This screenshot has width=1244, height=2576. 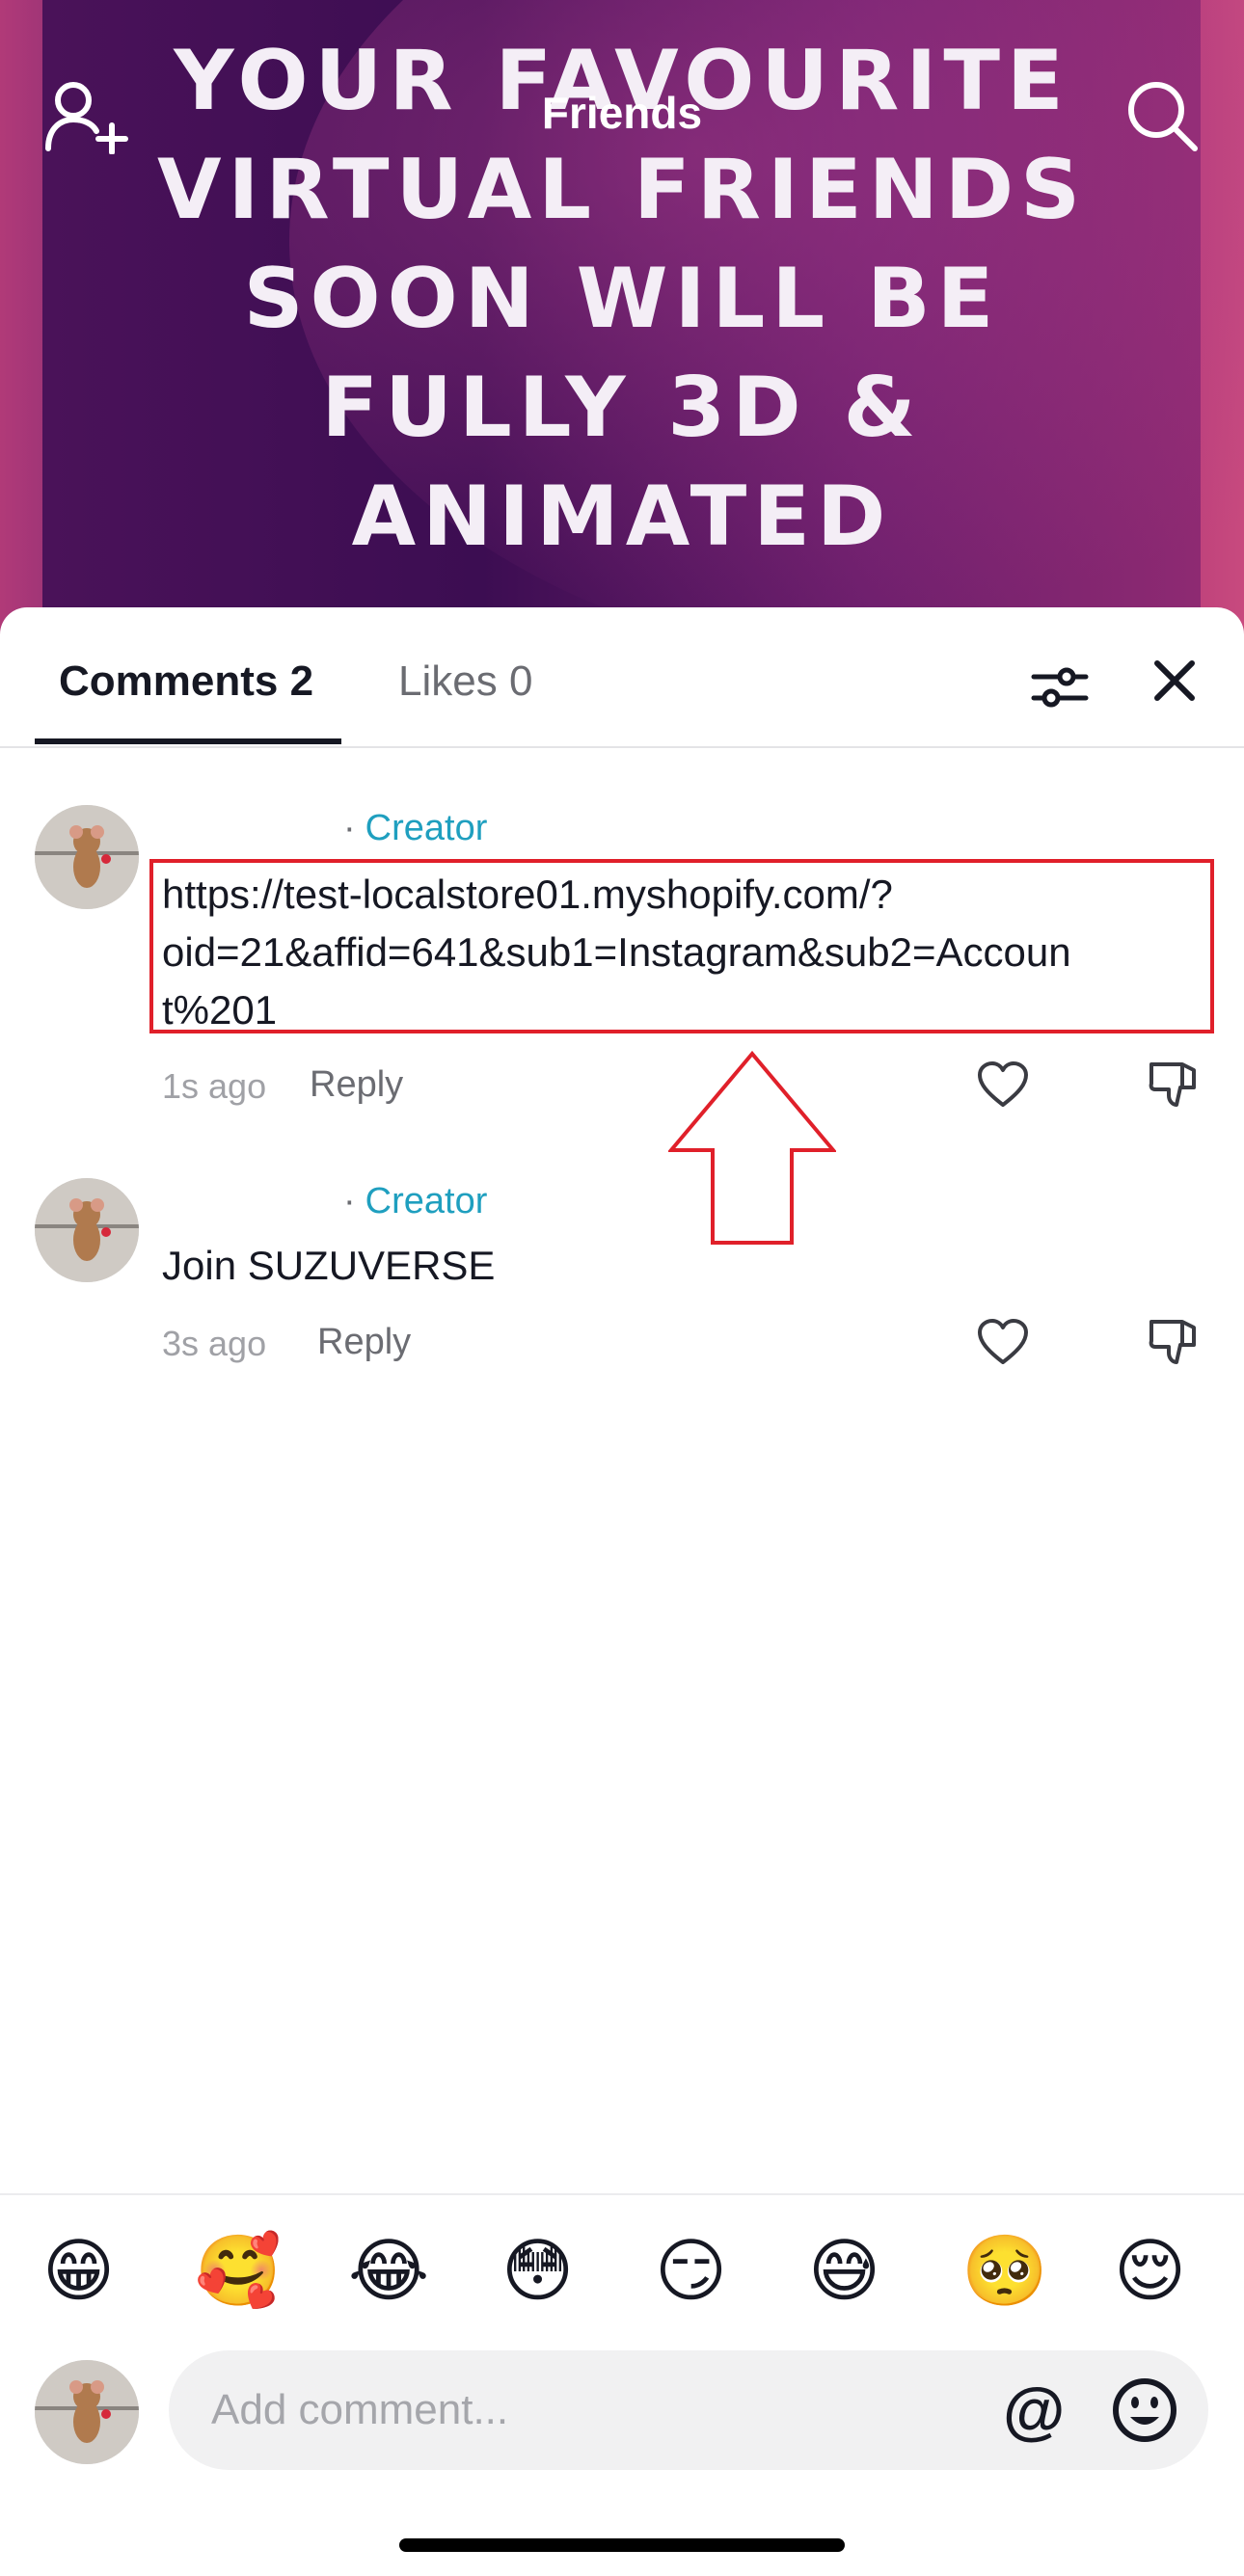 I want to click on filter-icon, so click(x=1060, y=687).